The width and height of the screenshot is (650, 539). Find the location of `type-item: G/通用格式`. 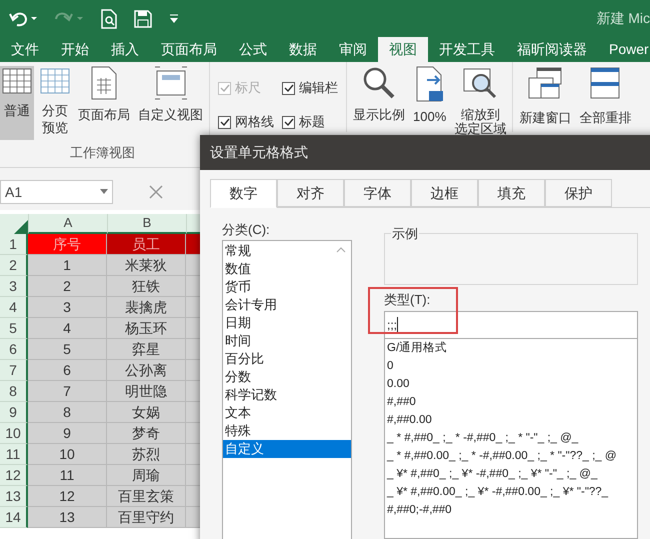

type-item: G/通用格式 is located at coordinates (511, 348).